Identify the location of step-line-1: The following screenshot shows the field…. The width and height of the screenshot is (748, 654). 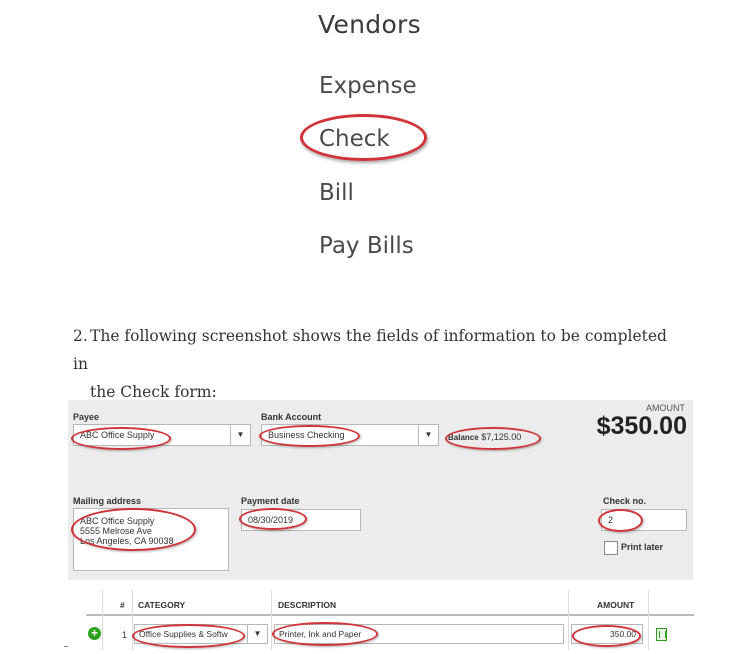
(370, 350).